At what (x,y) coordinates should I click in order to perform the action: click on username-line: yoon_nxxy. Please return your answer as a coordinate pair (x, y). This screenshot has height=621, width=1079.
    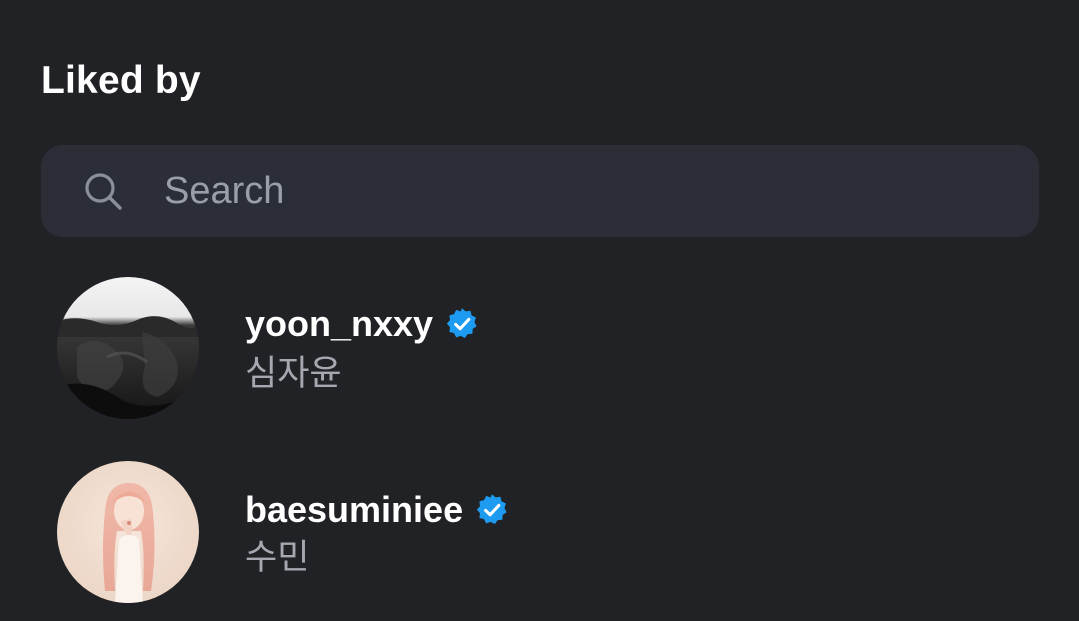
    Looking at the image, I should click on (362, 324).